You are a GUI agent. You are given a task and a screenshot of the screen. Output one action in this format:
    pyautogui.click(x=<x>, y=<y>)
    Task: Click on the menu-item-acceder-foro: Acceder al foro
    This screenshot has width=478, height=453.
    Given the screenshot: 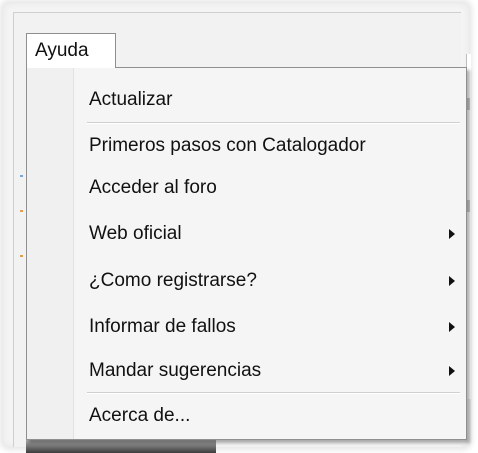 What is the action you would take?
    pyautogui.click(x=246, y=187)
    